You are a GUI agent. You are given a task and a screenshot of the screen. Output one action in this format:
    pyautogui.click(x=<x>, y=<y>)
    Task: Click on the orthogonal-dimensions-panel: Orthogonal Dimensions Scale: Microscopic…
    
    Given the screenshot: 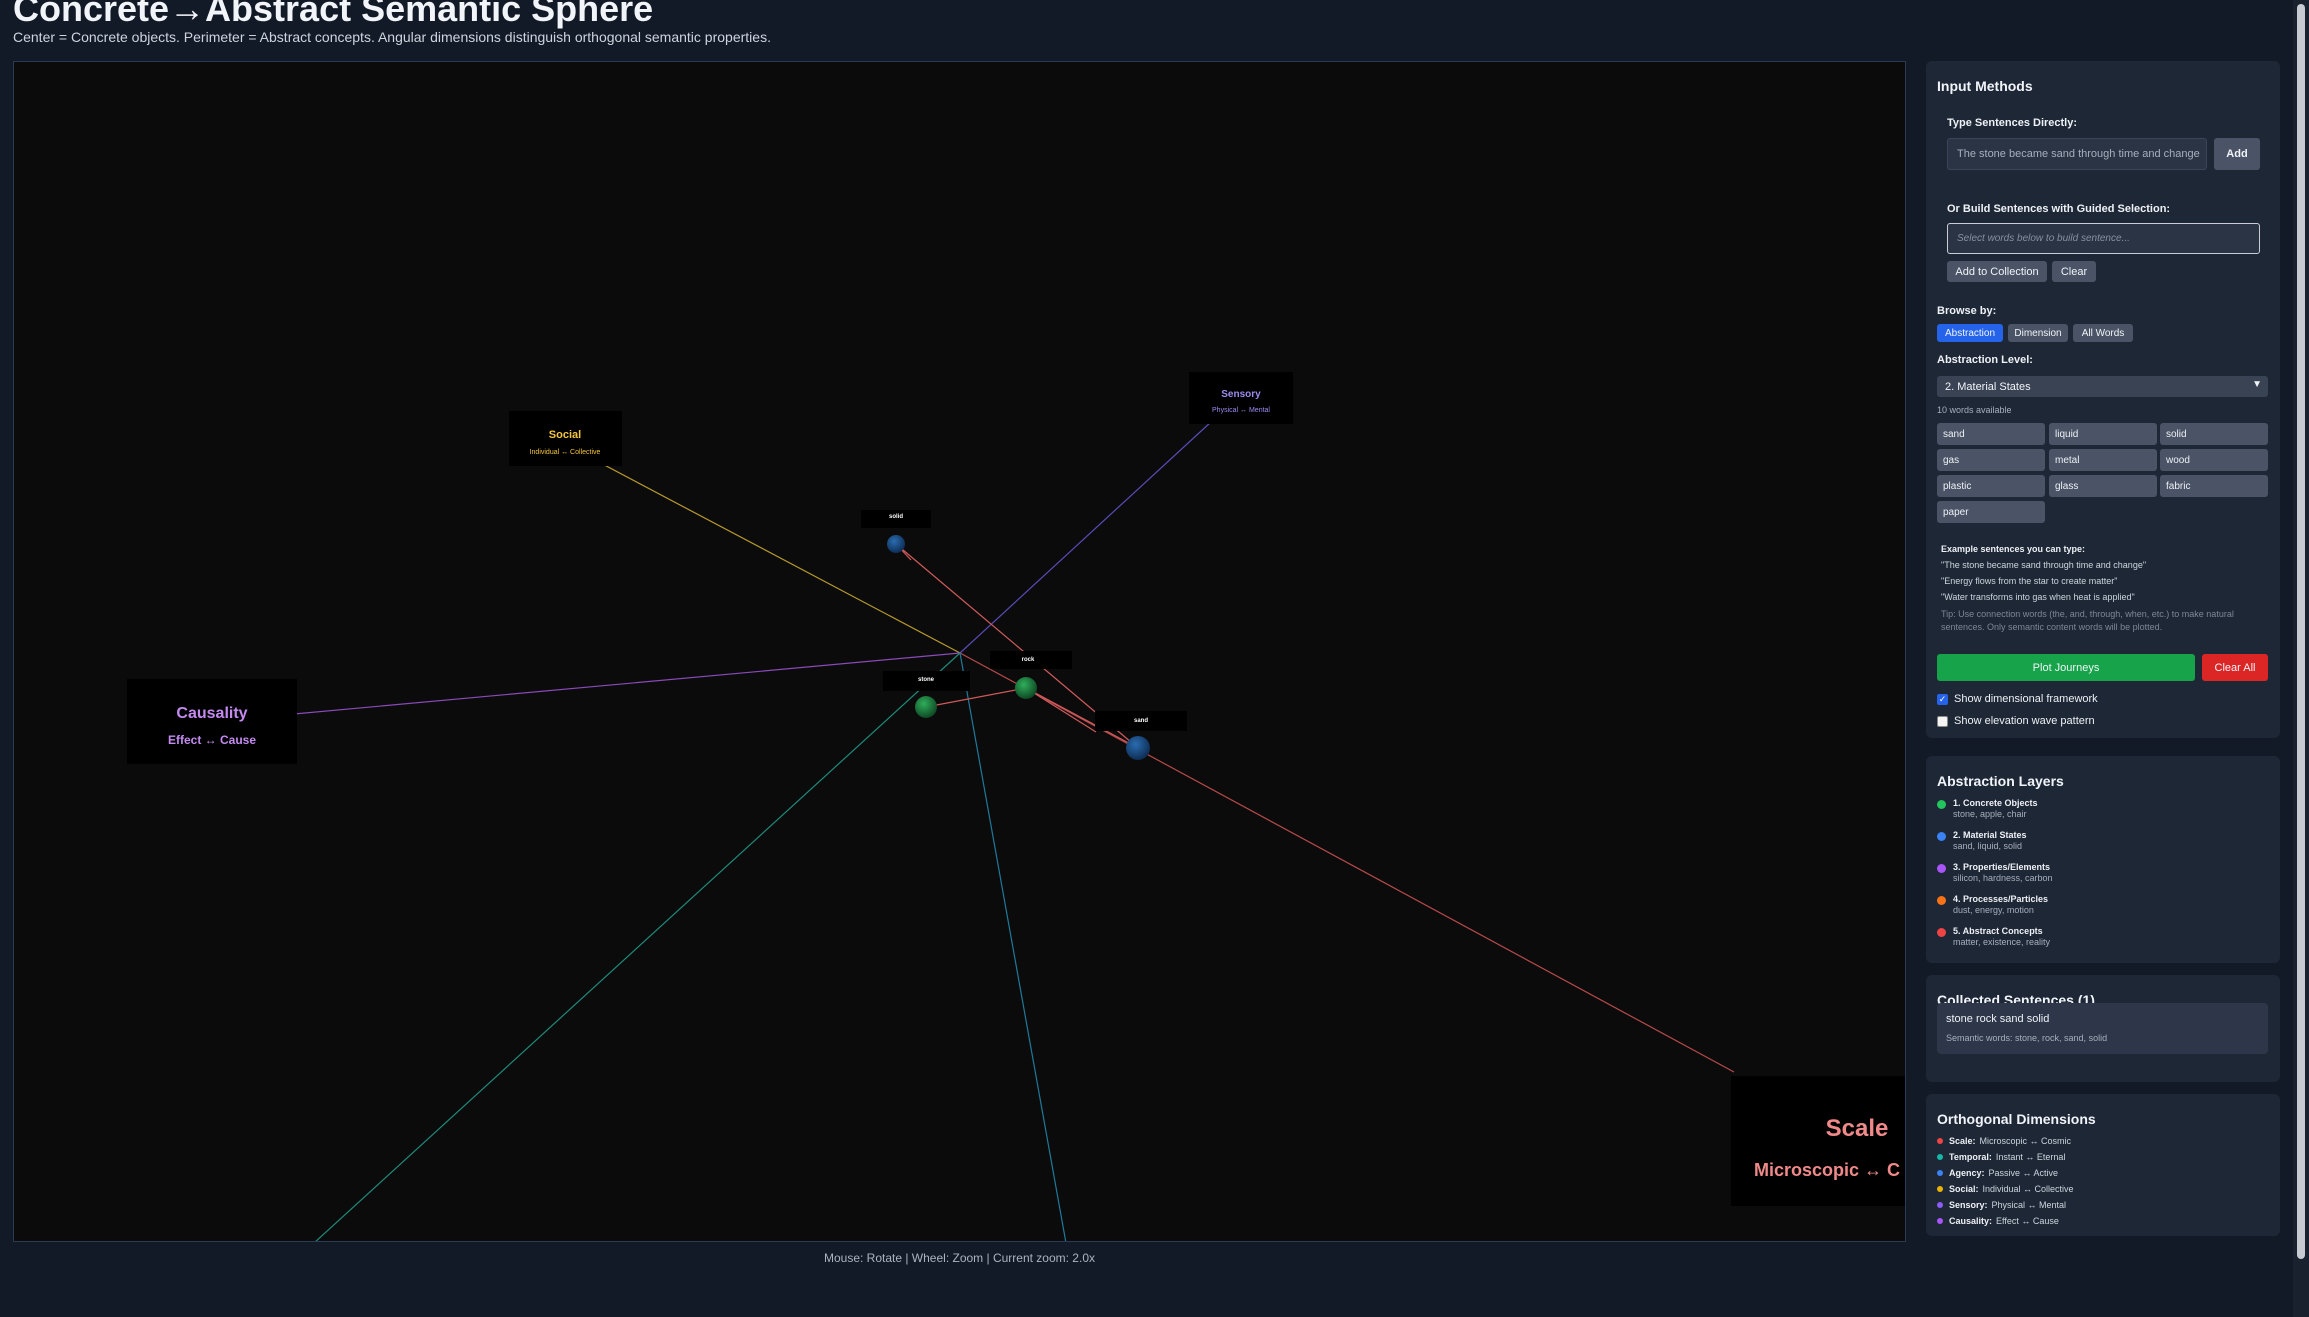 What is the action you would take?
    pyautogui.click(x=2103, y=1165)
    